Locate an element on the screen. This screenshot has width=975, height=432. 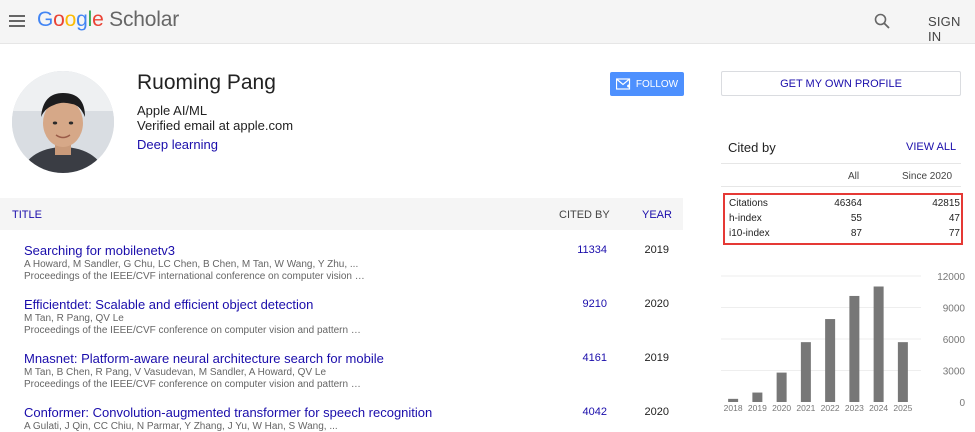
chart-bar-2021 is located at coordinates (805, 372).